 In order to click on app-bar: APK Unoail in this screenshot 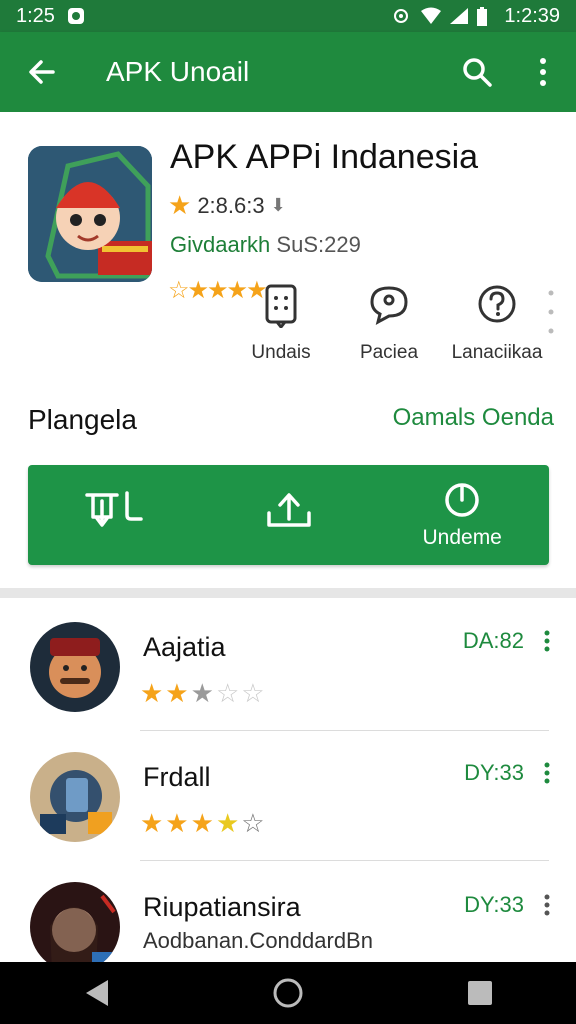, I will do `click(288, 72)`.